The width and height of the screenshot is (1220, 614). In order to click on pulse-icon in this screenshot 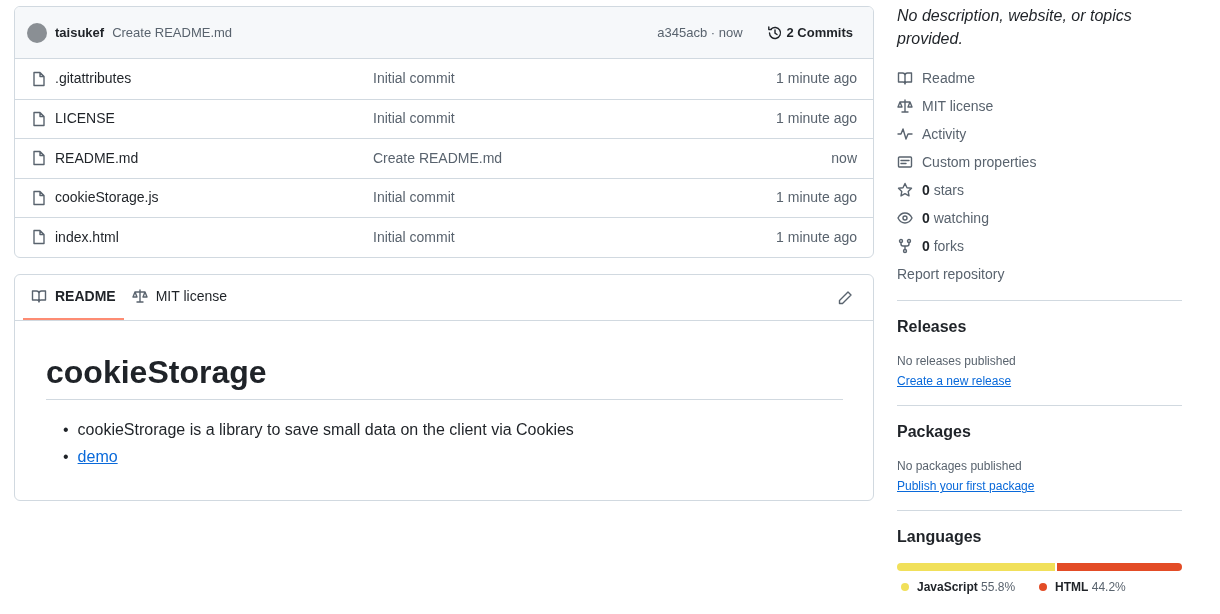, I will do `click(905, 134)`.